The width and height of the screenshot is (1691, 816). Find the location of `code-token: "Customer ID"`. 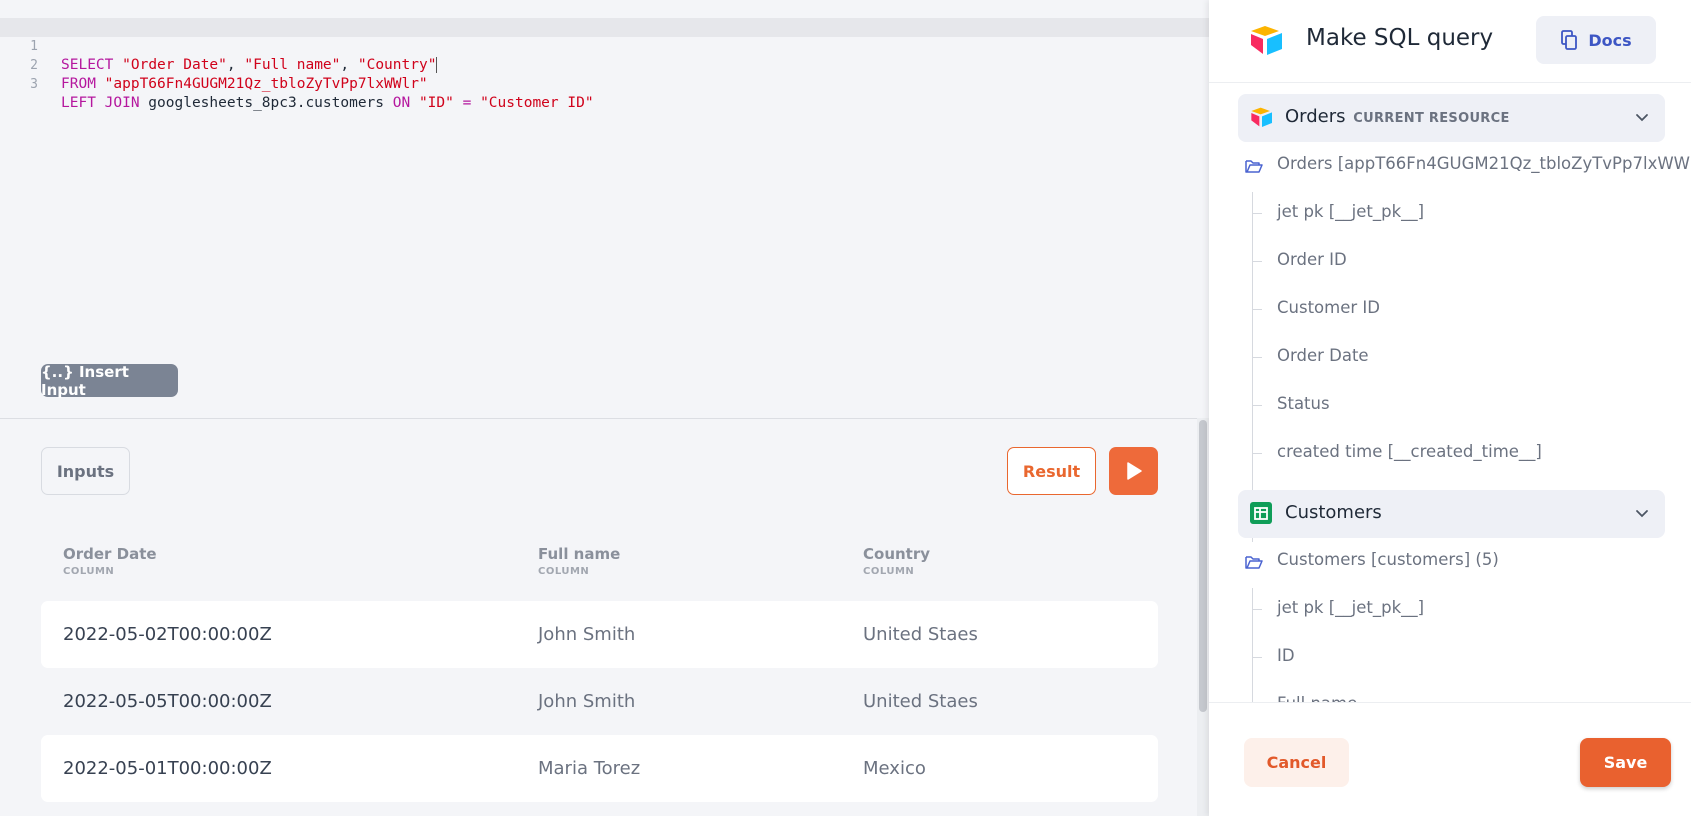

code-token: "Customer ID" is located at coordinates (537, 103).